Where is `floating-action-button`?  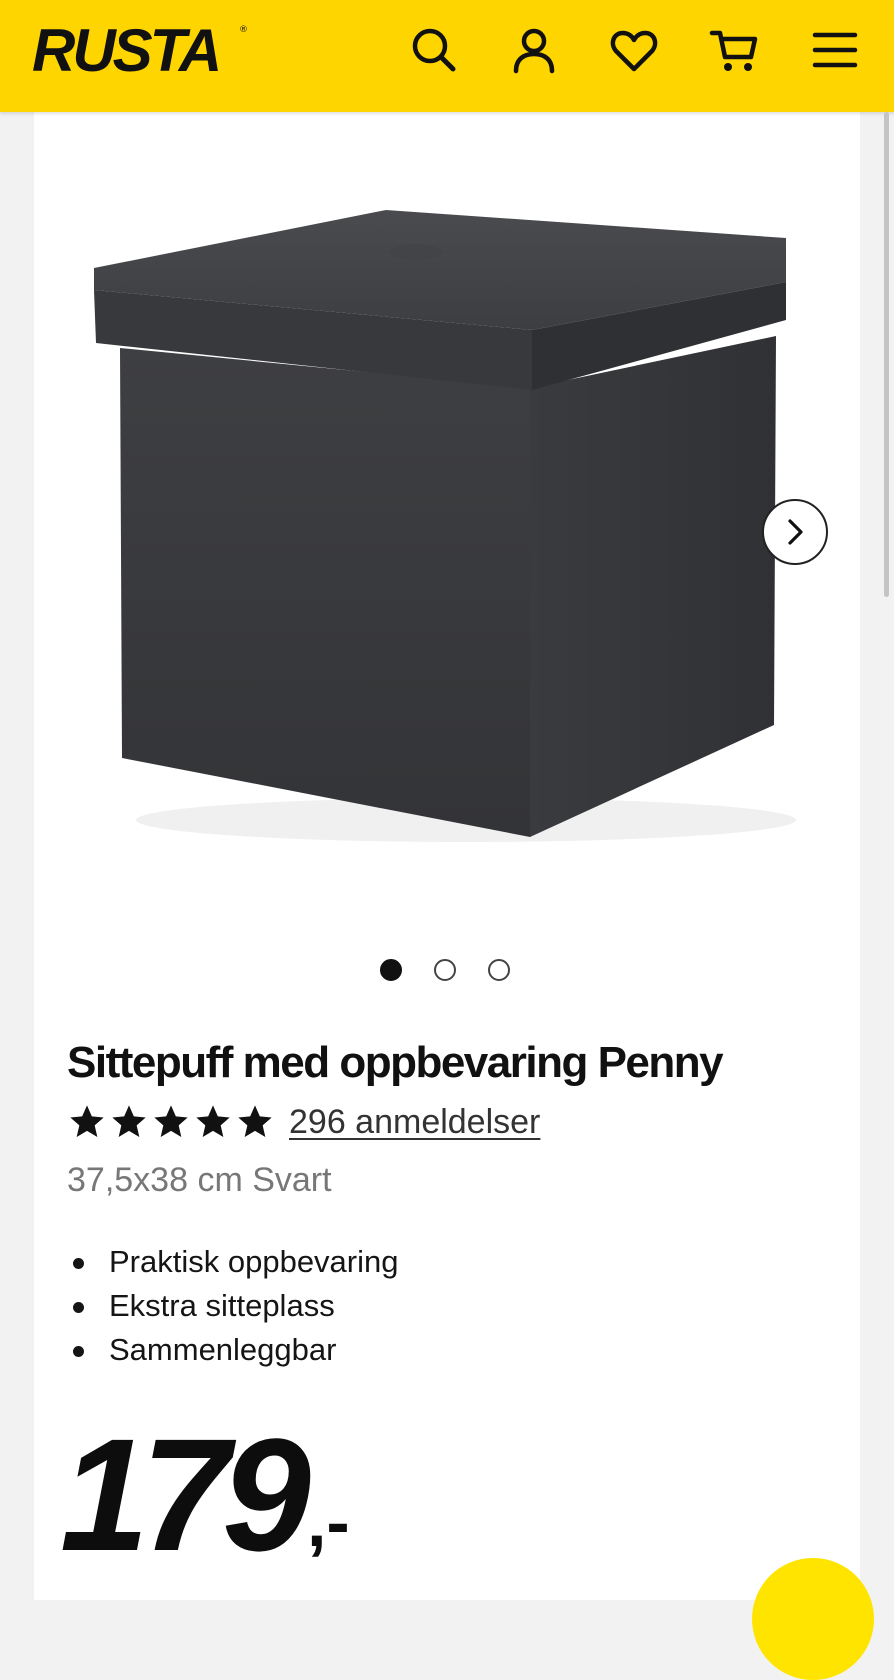 floating-action-button is located at coordinates (813, 1619).